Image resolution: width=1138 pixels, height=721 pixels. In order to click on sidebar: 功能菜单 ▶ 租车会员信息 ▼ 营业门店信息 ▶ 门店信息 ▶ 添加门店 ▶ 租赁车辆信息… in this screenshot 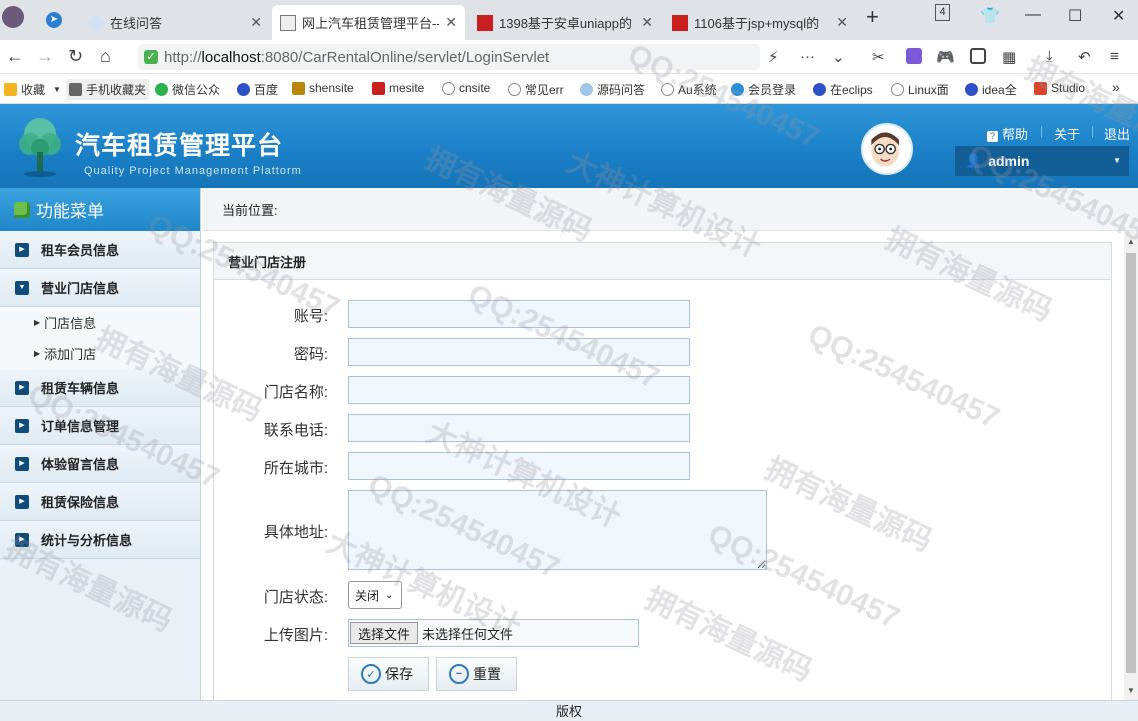, I will do `click(100, 444)`.